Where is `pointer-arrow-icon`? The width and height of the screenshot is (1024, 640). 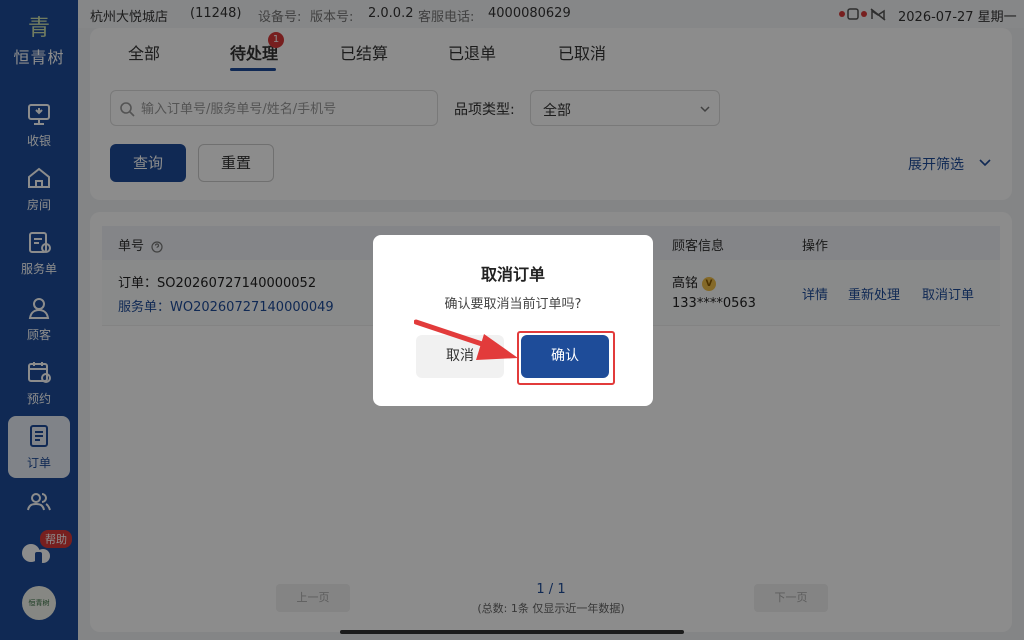 pointer-arrow-icon is located at coordinates (466, 339).